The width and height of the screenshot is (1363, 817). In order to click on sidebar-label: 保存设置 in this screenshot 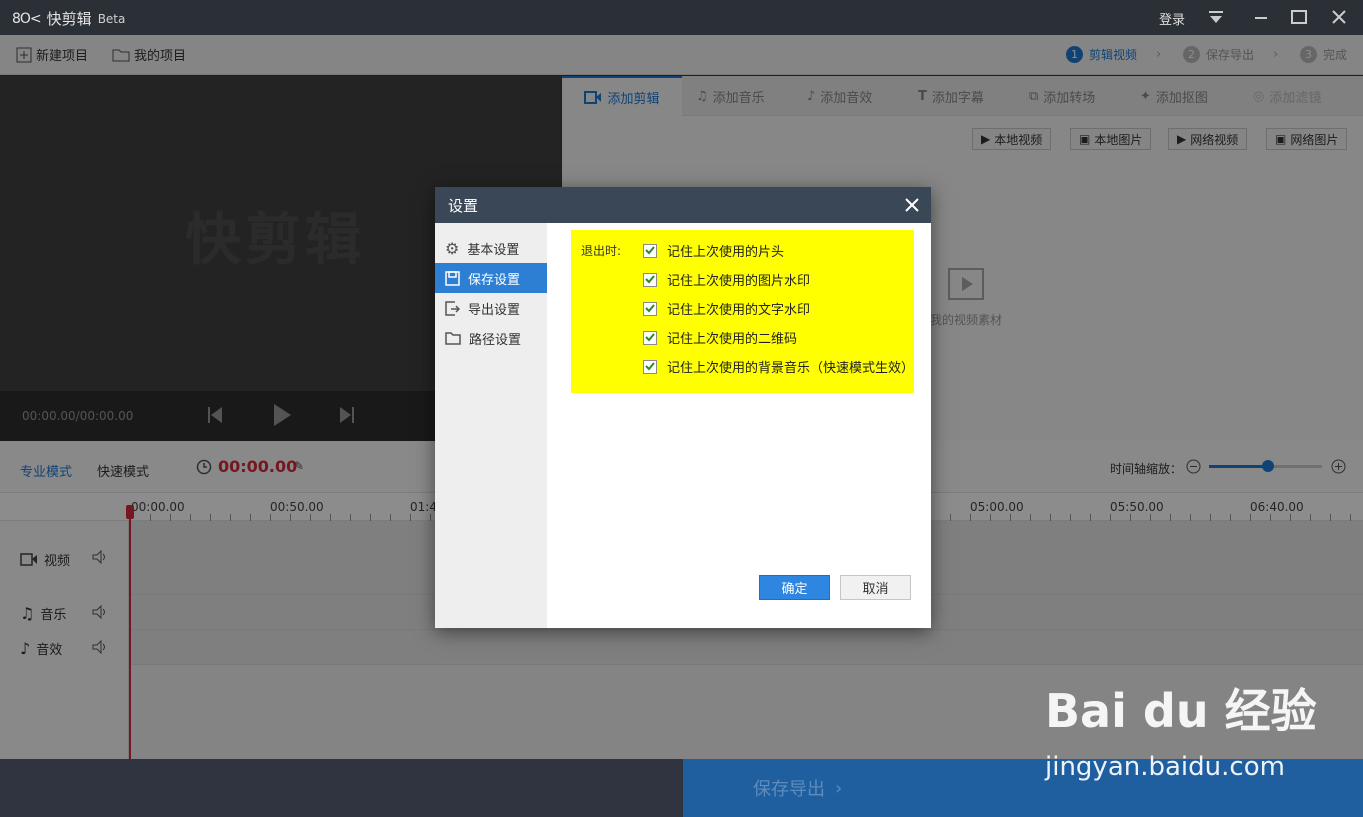, I will do `click(494, 280)`.